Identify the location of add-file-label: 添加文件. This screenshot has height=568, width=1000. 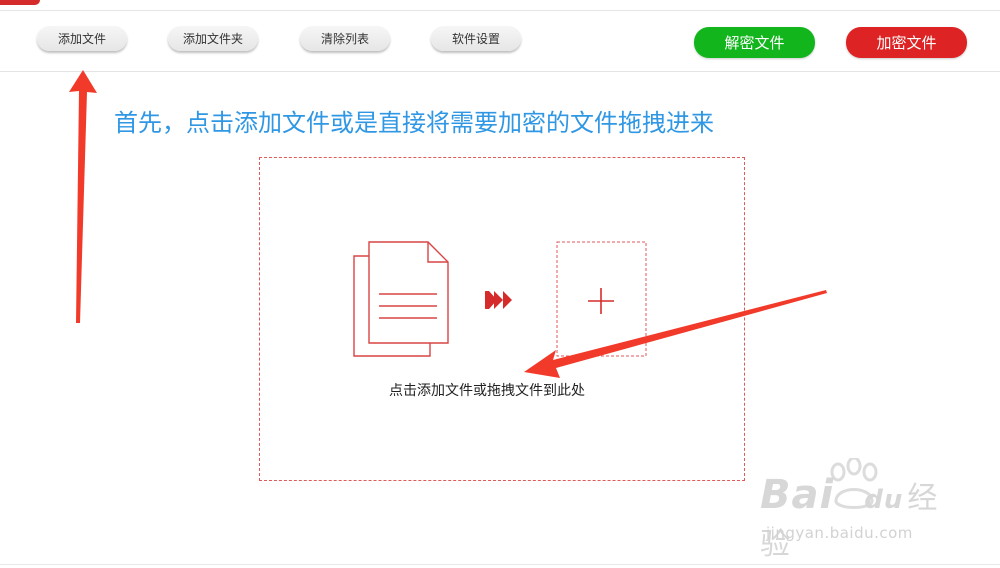
(81, 39).